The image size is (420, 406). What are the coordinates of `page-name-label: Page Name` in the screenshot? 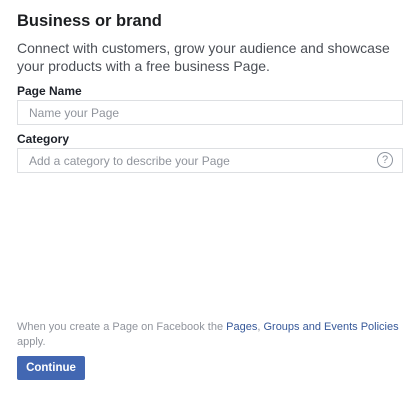 It's located at (49, 91).